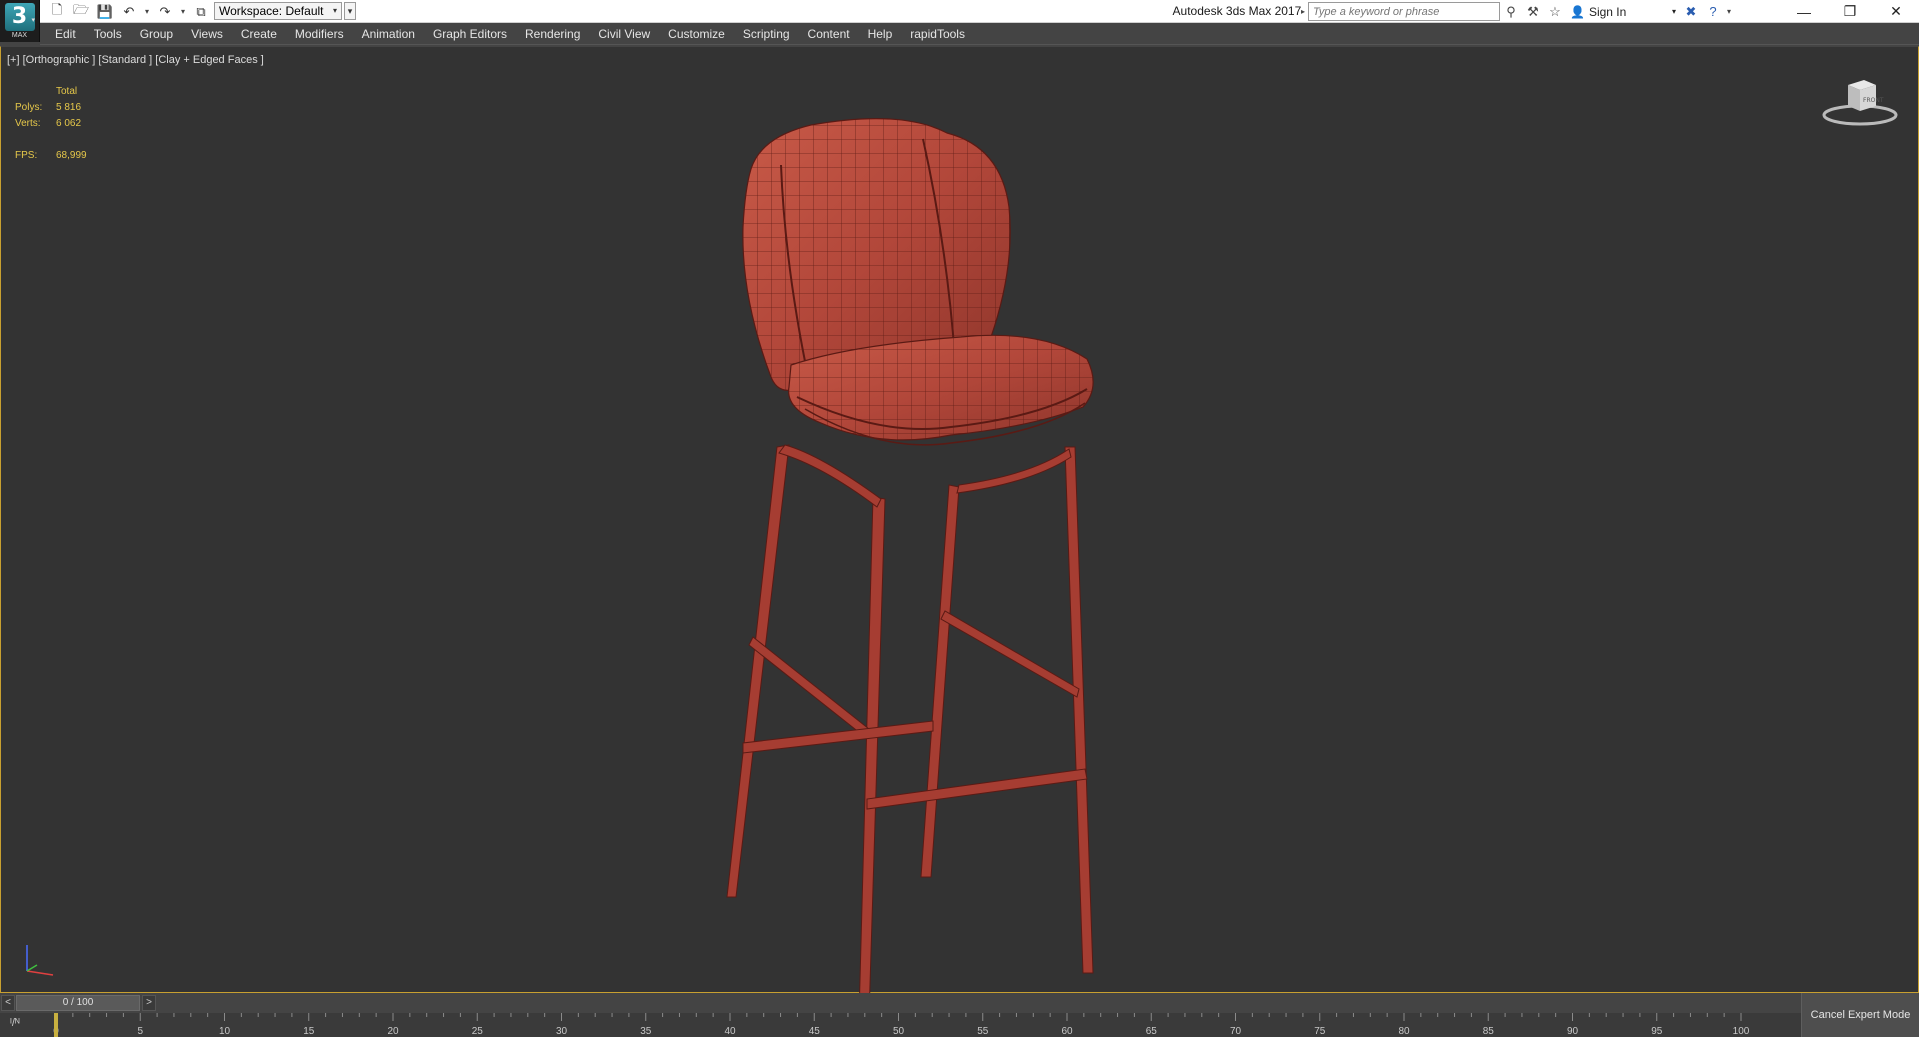 Image resolution: width=1919 pixels, height=1037 pixels. What do you see at coordinates (1237, 11) in the screenshot?
I see `app-title: Autodesk 3ds Max 2017` at bounding box center [1237, 11].